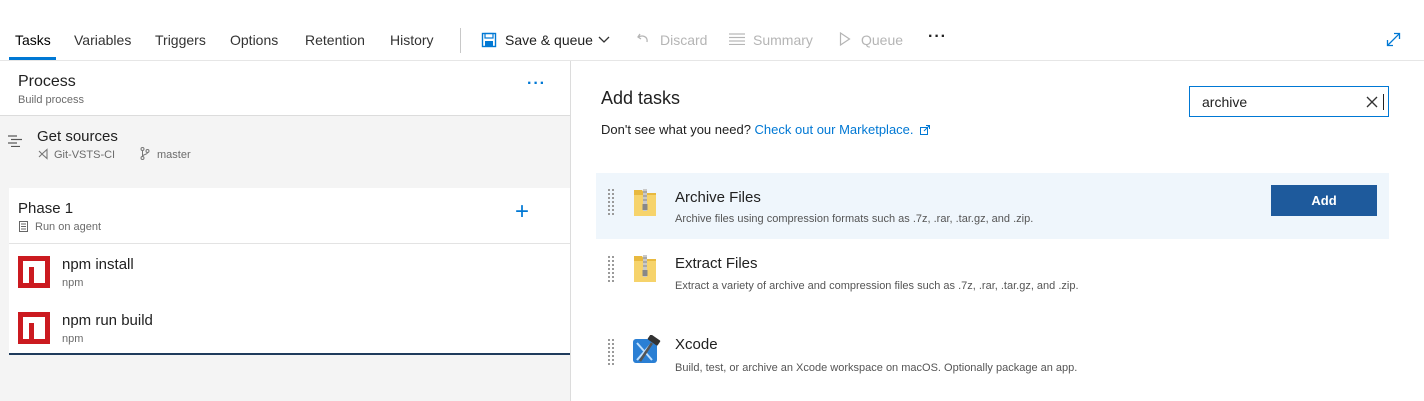 The image size is (1424, 401). I want to click on active-tab-indicator, so click(32, 58).